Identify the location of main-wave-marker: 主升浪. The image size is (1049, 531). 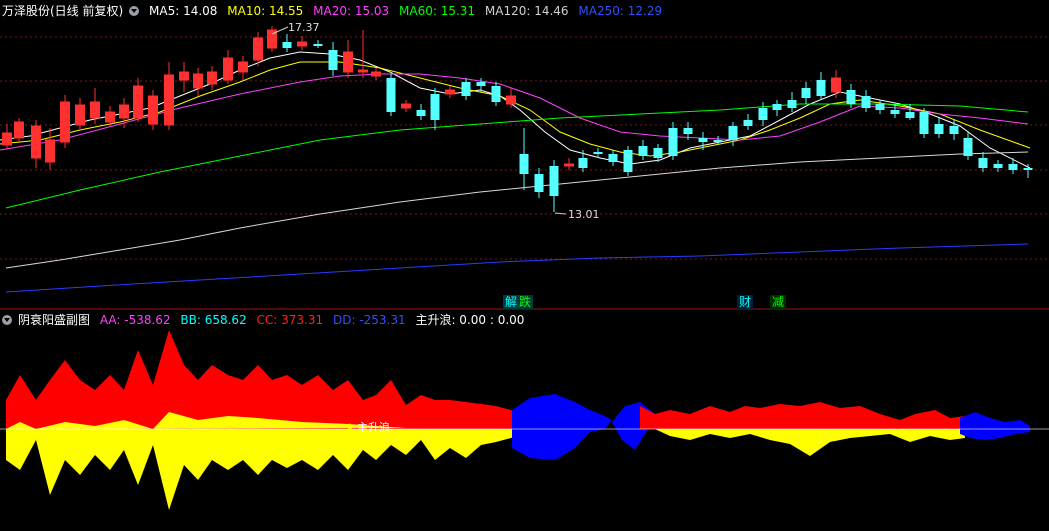
(373, 427).